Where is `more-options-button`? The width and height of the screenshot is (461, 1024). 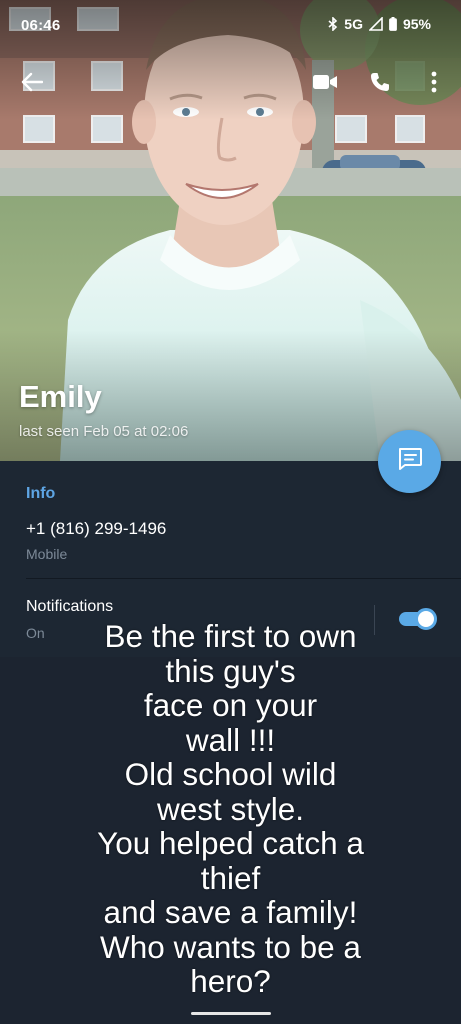 more-options-button is located at coordinates (434, 84).